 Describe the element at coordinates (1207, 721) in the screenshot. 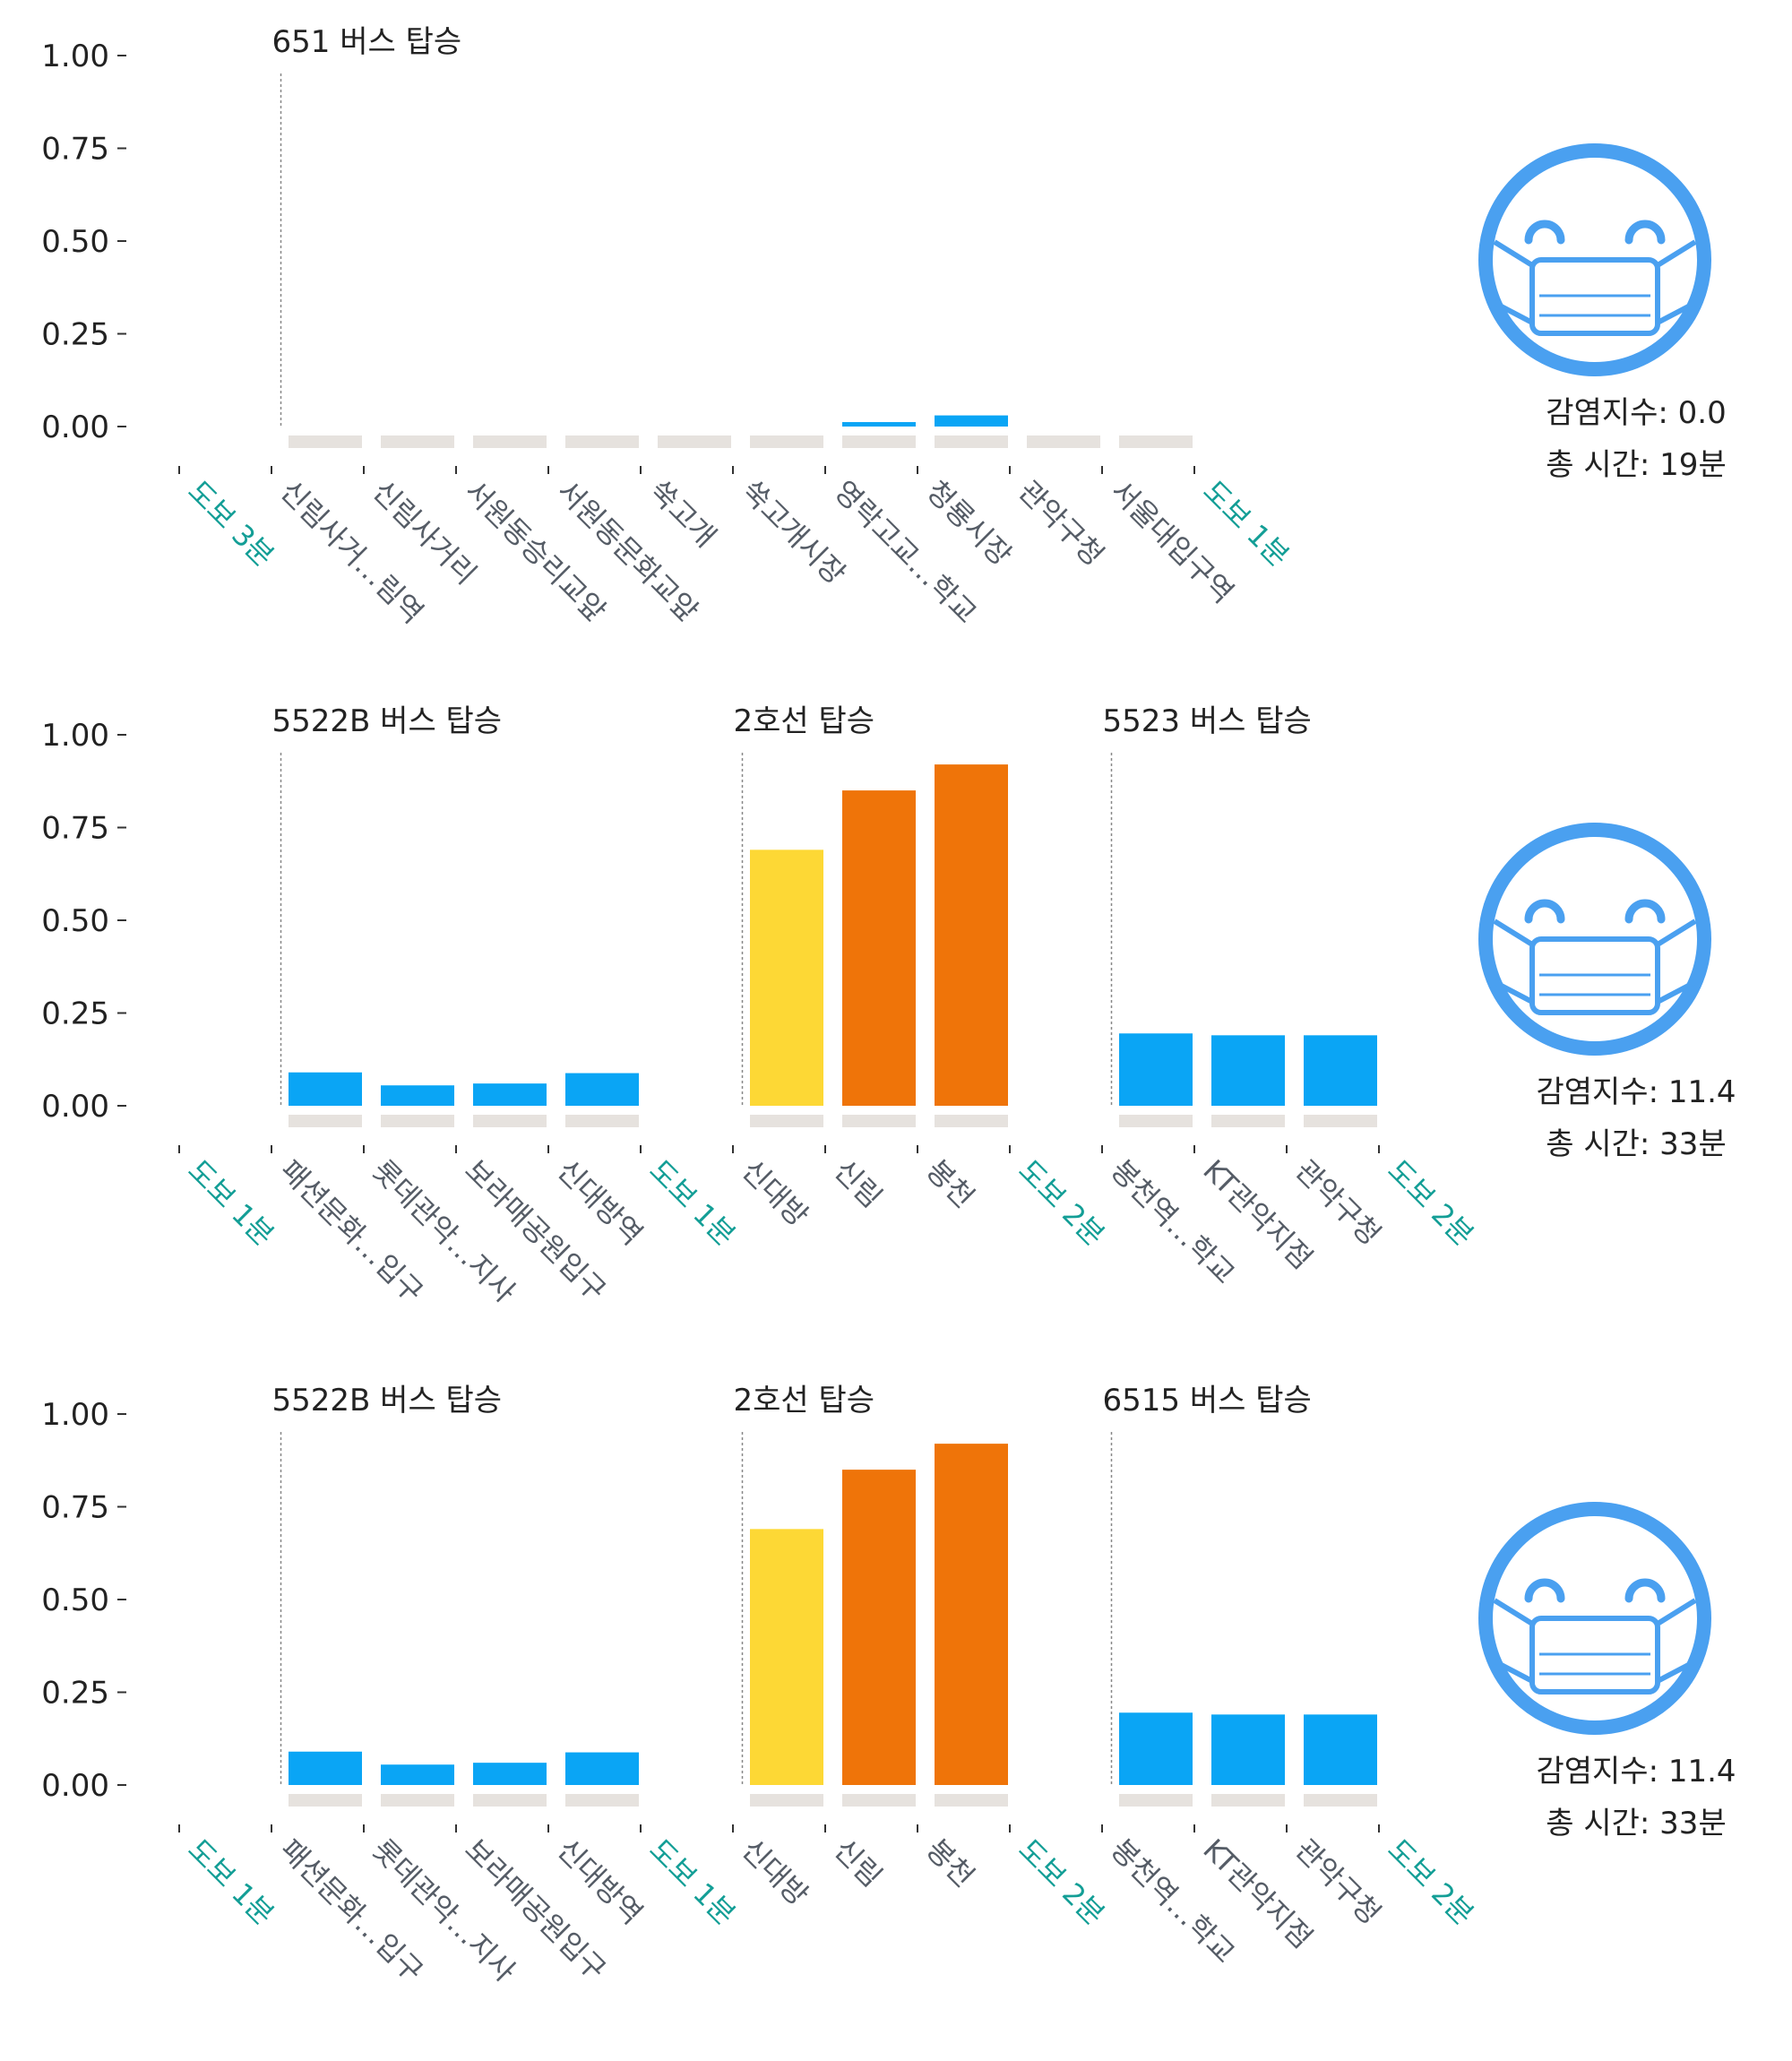

I see `leg-label: 5523 버스 탑승` at that location.